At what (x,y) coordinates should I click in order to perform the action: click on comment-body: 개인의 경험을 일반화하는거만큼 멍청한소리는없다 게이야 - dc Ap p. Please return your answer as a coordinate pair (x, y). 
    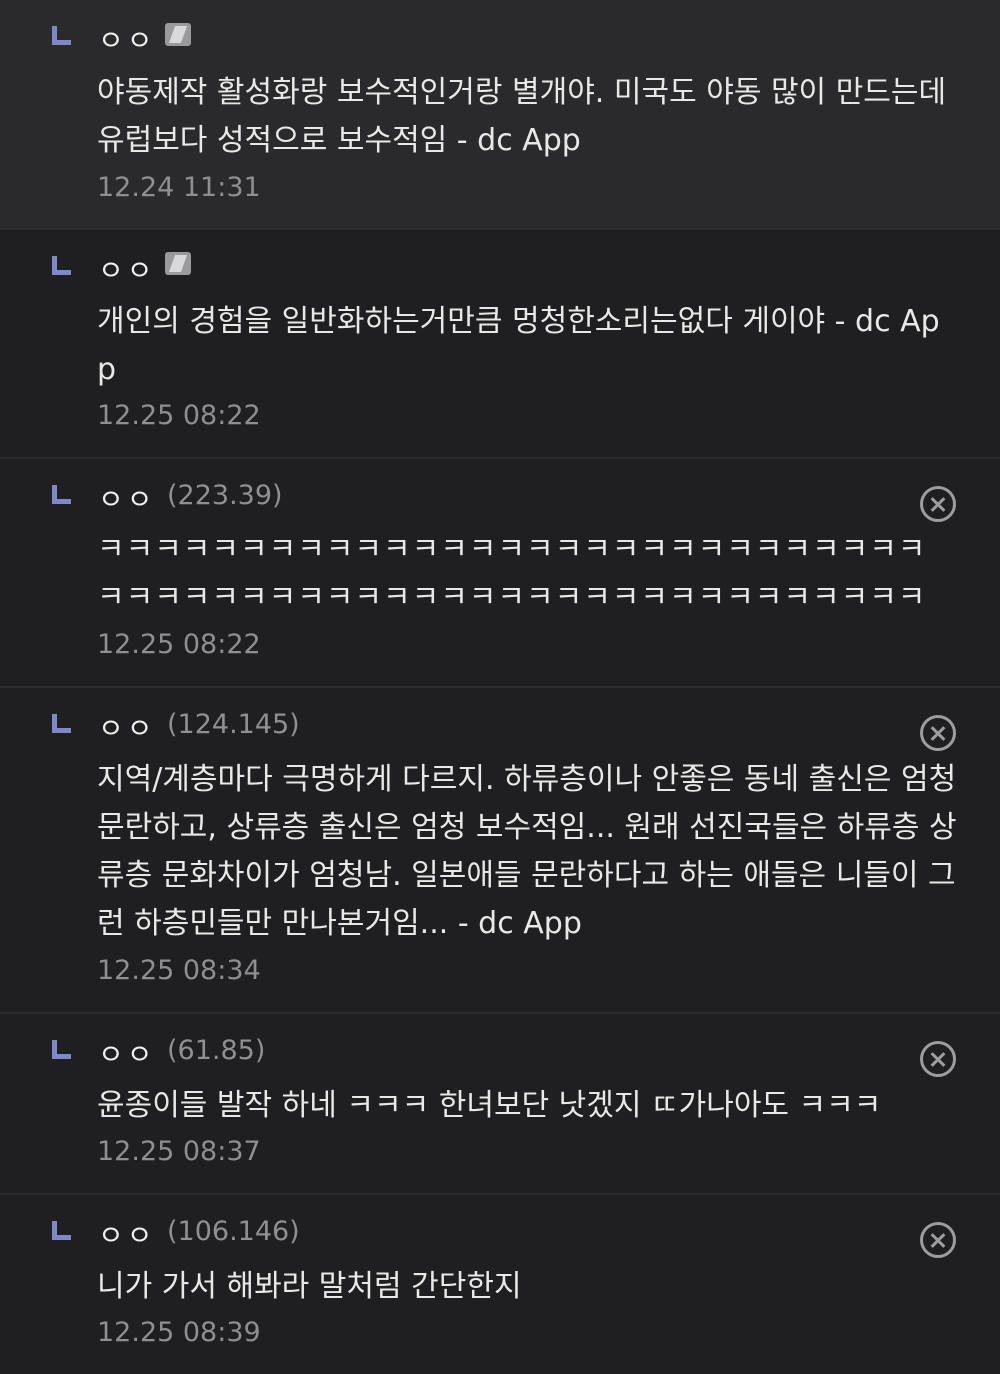
    Looking at the image, I should click on (518, 345).